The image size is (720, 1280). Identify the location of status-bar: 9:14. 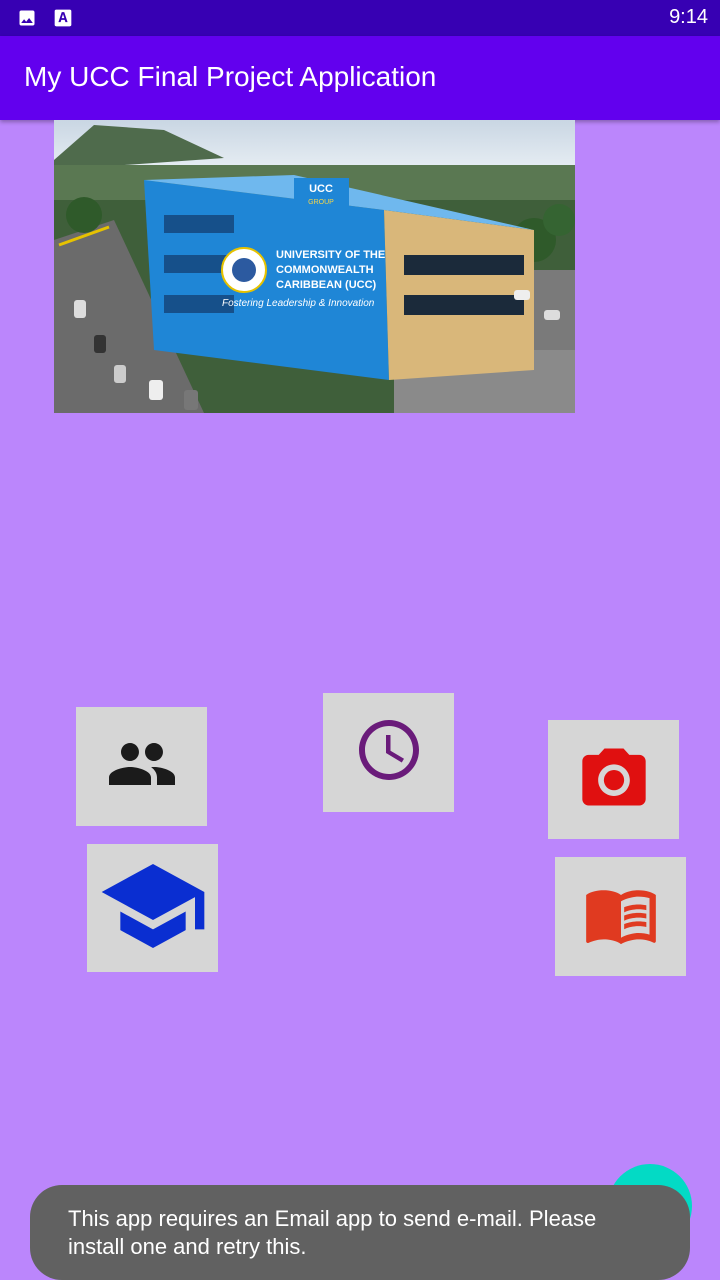
(360, 18).